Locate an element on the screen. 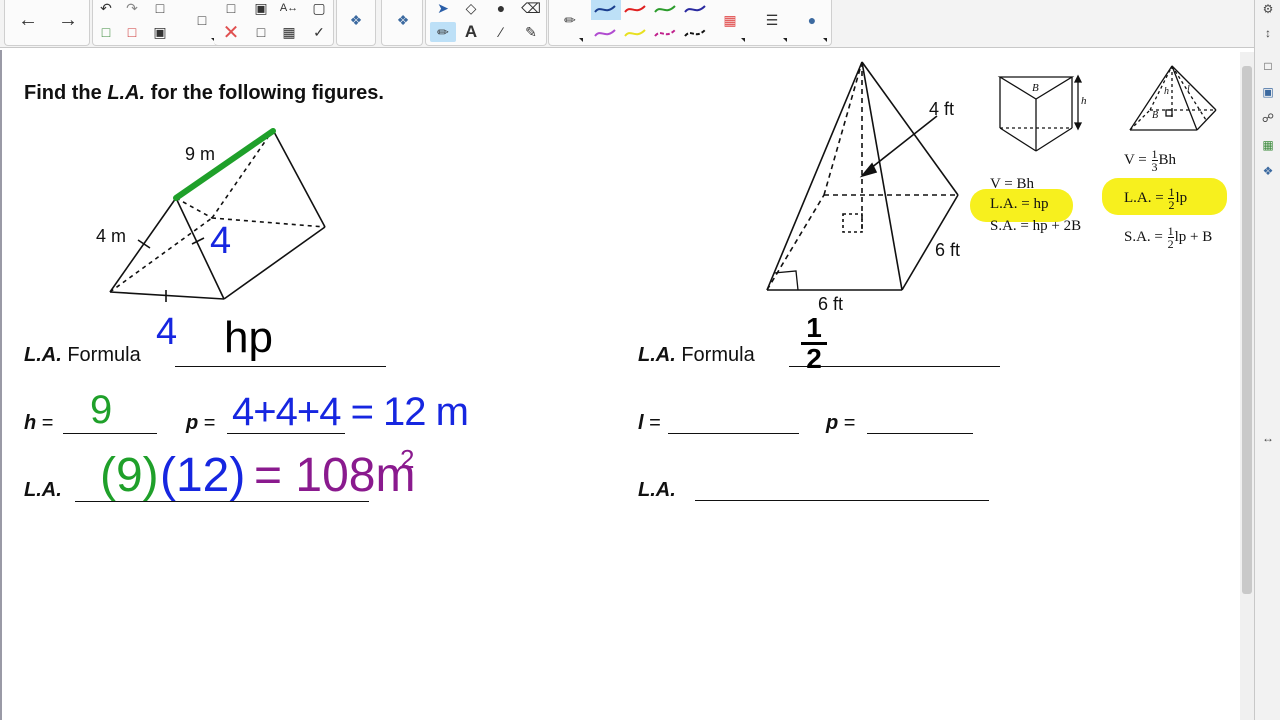 The height and width of the screenshot is (720, 1280). right-p-blank is located at coordinates (920, 433).